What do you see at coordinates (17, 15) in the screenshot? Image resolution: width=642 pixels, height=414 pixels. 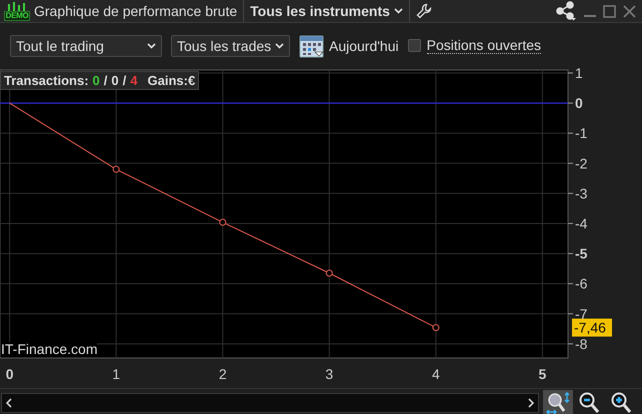 I see `logo-text: DEMO` at bounding box center [17, 15].